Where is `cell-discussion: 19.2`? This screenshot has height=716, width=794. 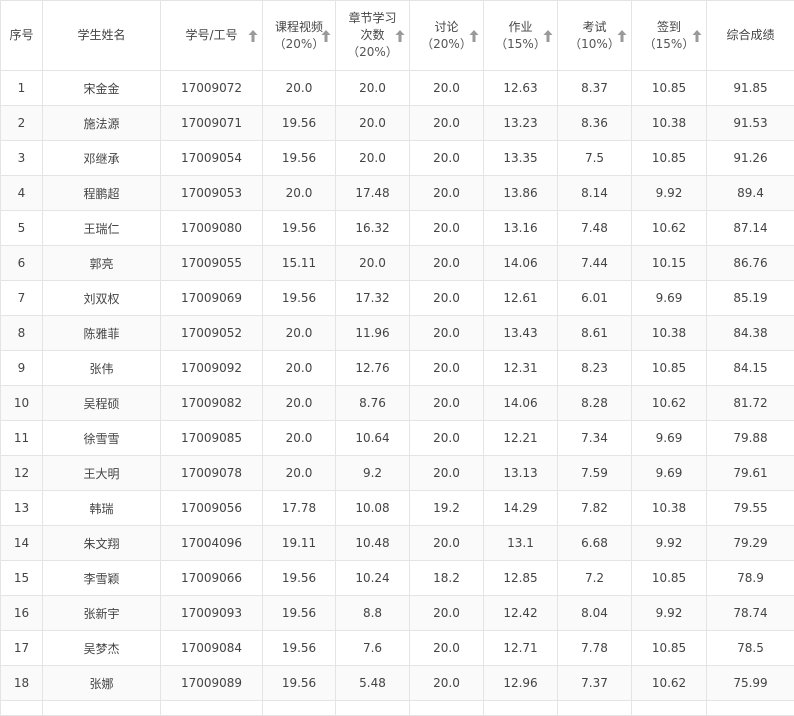
cell-discussion: 19.2 is located at coordinates (447, 508).